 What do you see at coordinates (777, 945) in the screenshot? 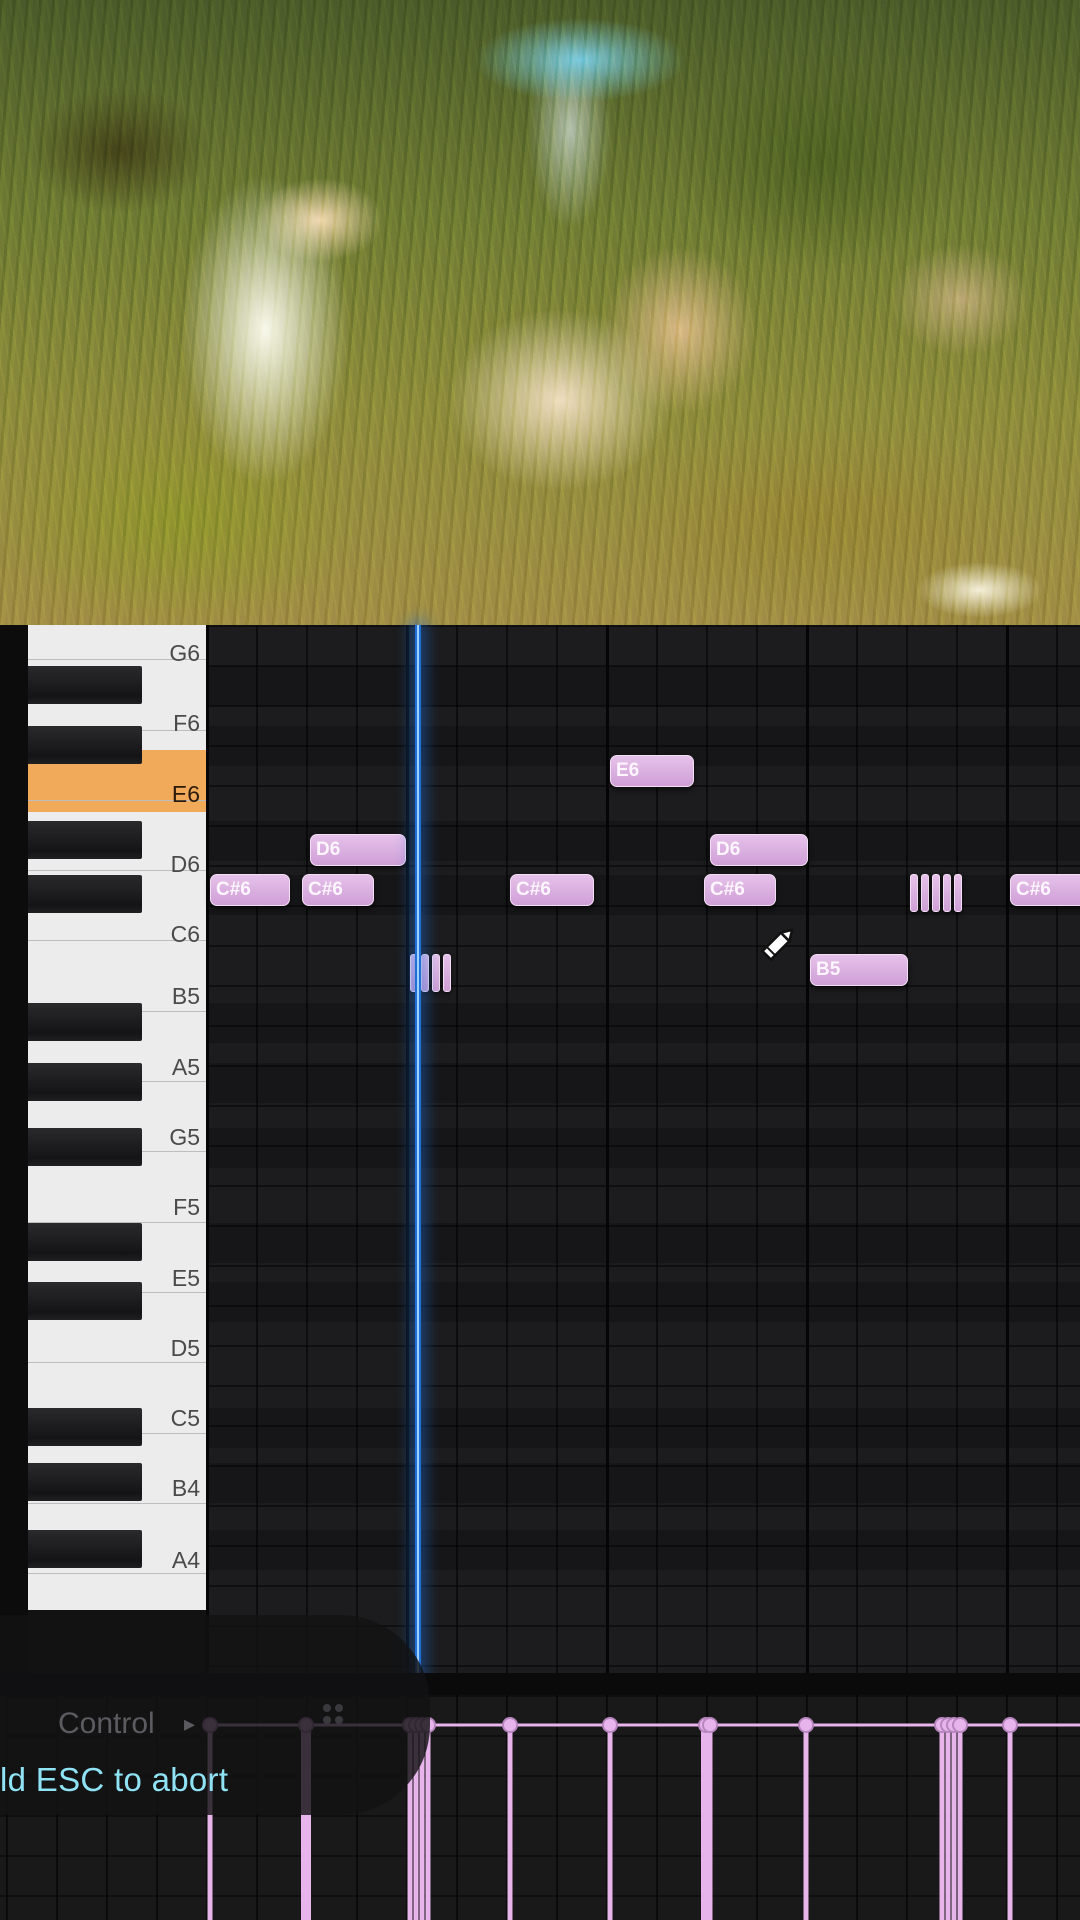
I see `pencil-icon` at bounding box center [777, 945].